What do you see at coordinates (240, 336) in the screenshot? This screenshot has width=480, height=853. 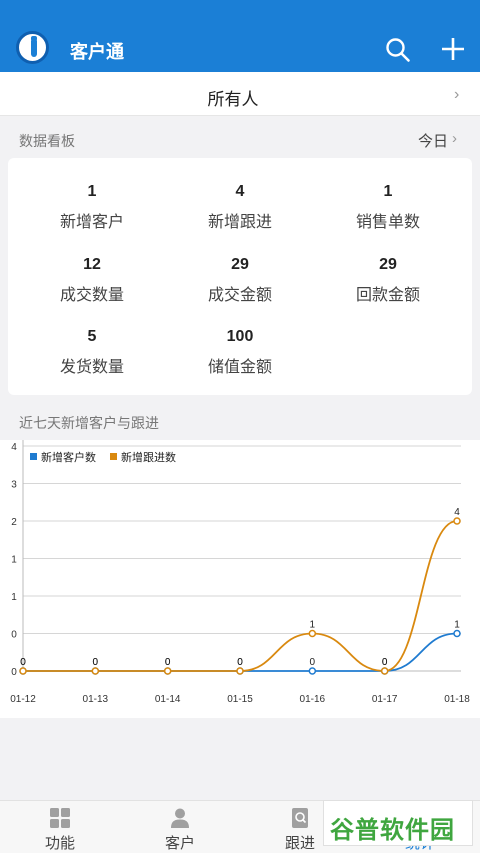 I see `stat-value-stored-value: 100` at bounding box center [240, 336].